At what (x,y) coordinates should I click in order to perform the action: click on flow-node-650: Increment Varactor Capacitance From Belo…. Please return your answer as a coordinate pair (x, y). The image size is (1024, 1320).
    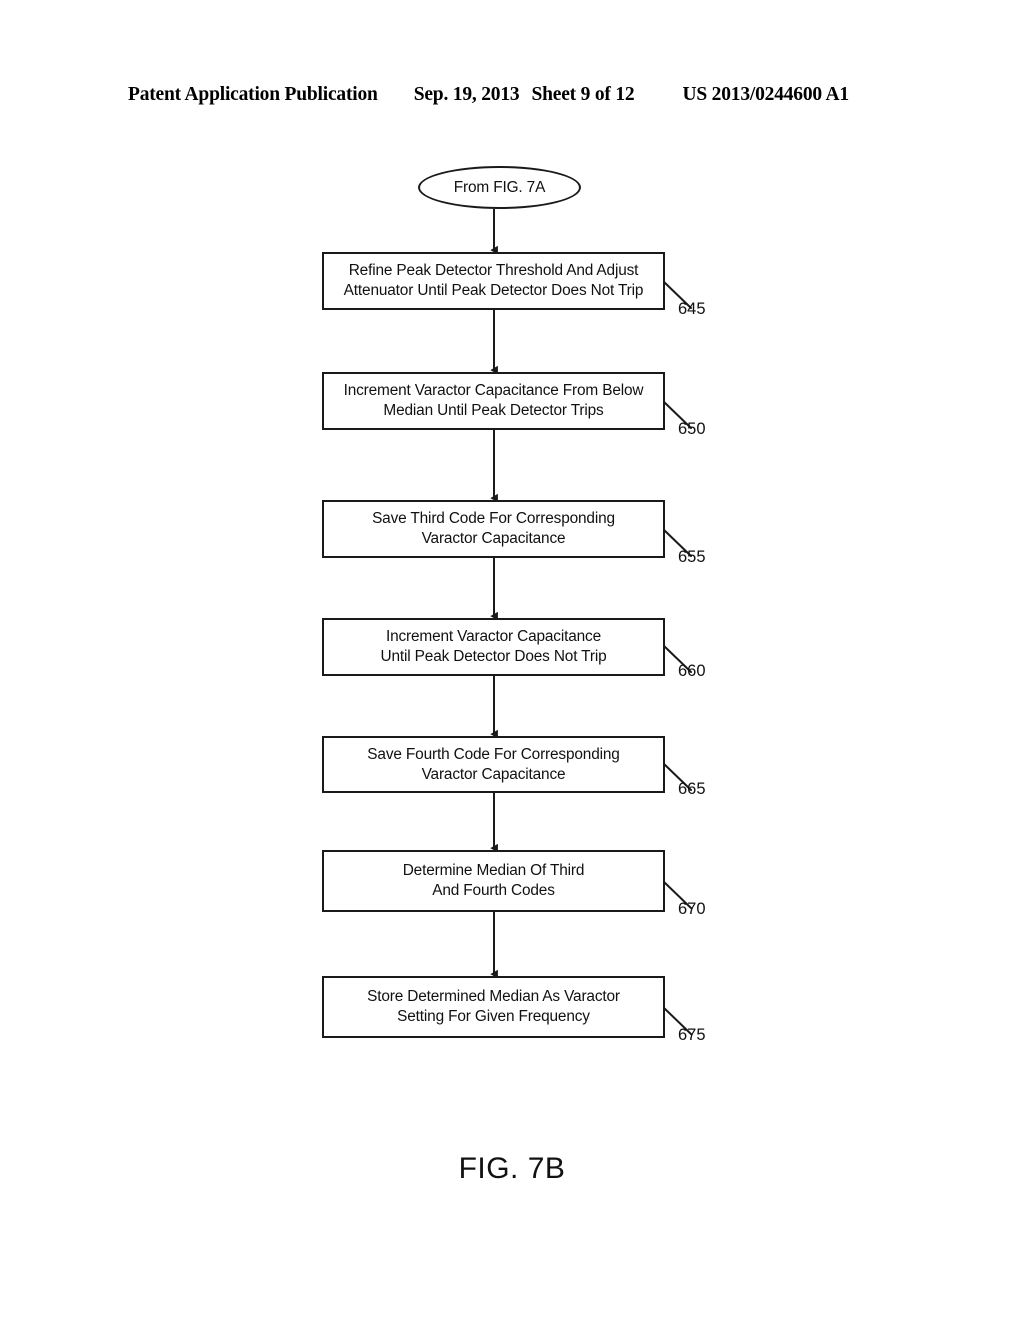
    Looking at the image, I should click on (493, 401).